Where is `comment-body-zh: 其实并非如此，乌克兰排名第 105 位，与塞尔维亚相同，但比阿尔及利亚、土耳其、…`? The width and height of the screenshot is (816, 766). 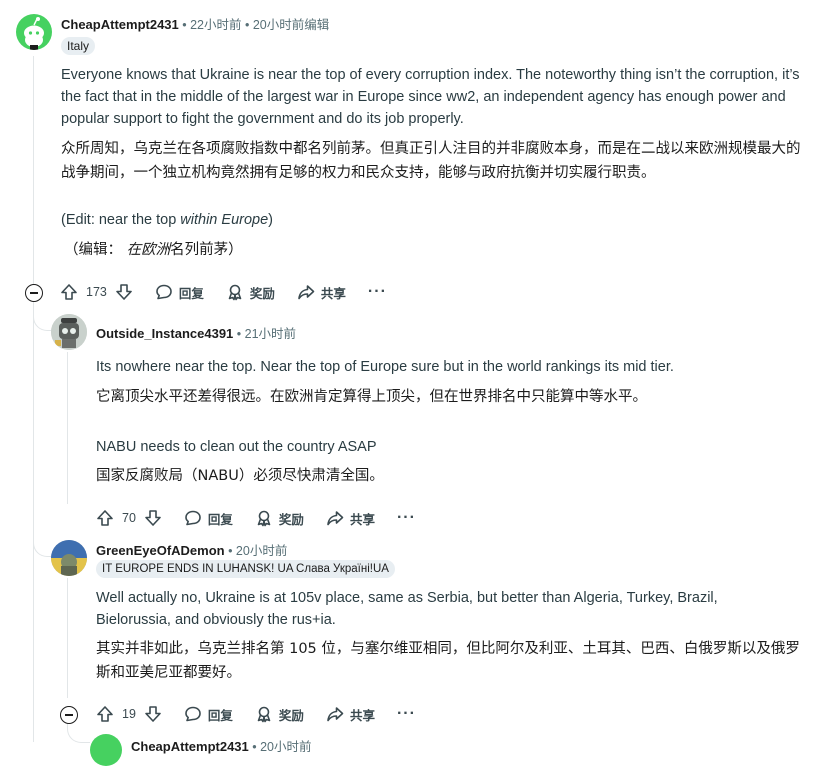
comment-body-zh: 其实并非如此，乌克兰排名第 105 位，与塞尔维亚相同，但比阿尔及利亚、土耳其、… is located at coordinates (448, 661).